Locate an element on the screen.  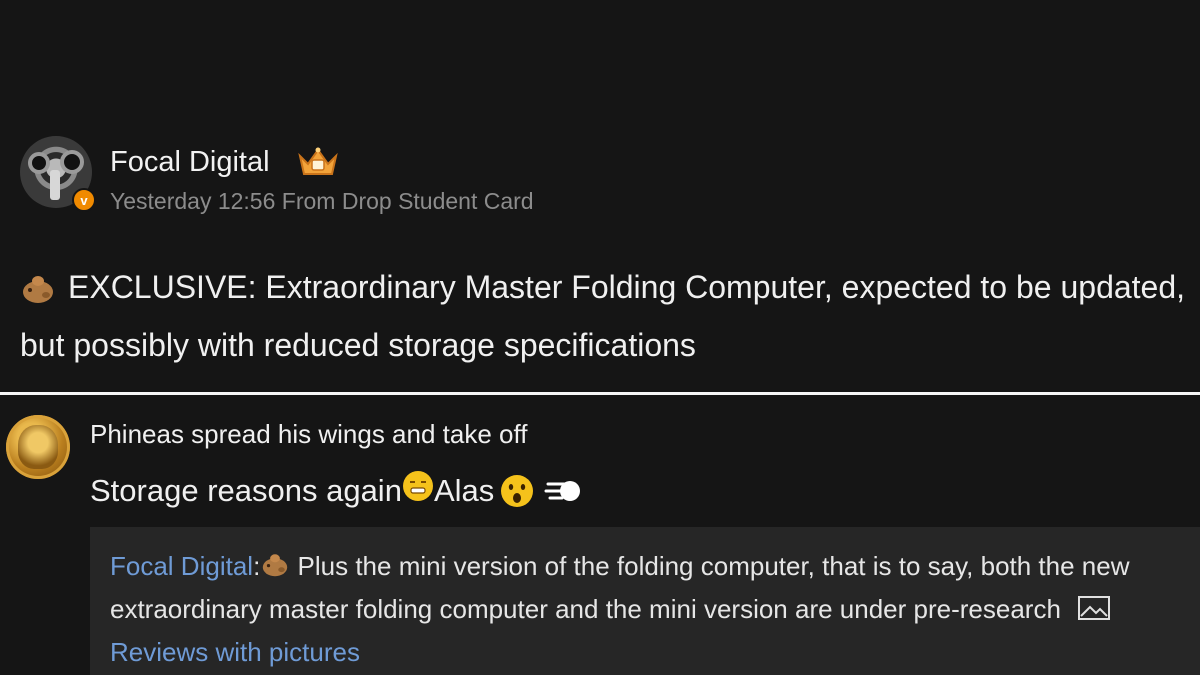
grimace-emoji-icon is located at coordinates (417, 486).